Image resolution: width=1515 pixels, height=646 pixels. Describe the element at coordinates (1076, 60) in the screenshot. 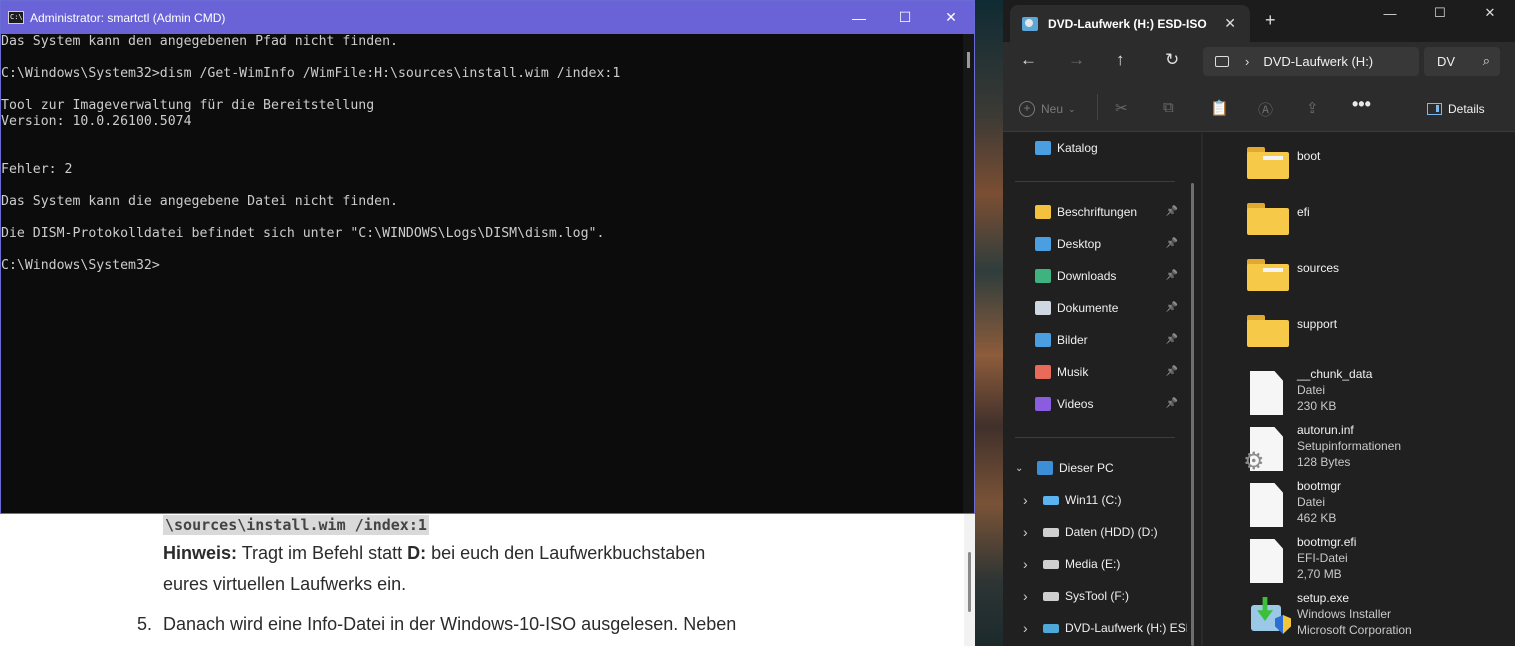

I see `forward-arrow-icon: →` at that location.